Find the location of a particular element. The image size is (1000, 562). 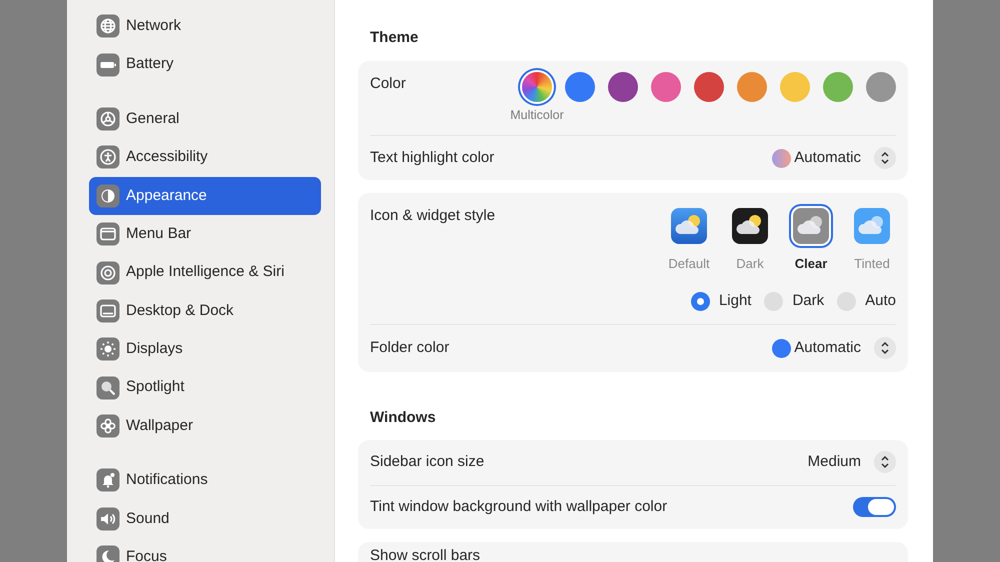

moon-icon is located at coordinates (108, 553).